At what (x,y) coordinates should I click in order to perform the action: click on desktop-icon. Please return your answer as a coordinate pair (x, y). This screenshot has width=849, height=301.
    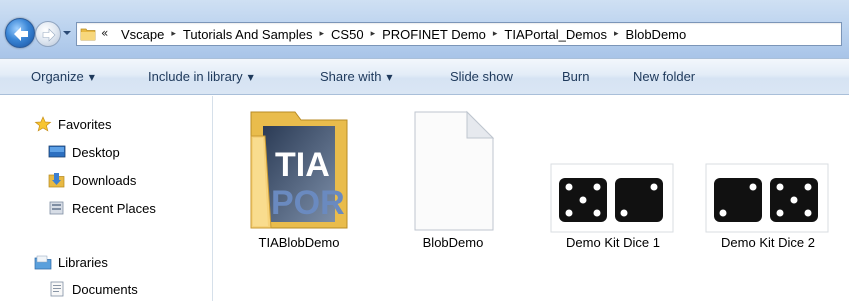
    Looking at the image, I should click on (57, 151).